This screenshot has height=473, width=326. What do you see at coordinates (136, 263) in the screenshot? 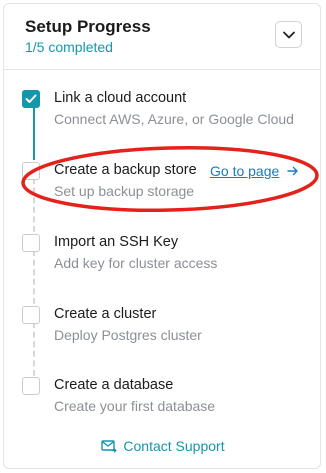
I see `step-description: Add key for cluster access` at bounding box center [136, 263].